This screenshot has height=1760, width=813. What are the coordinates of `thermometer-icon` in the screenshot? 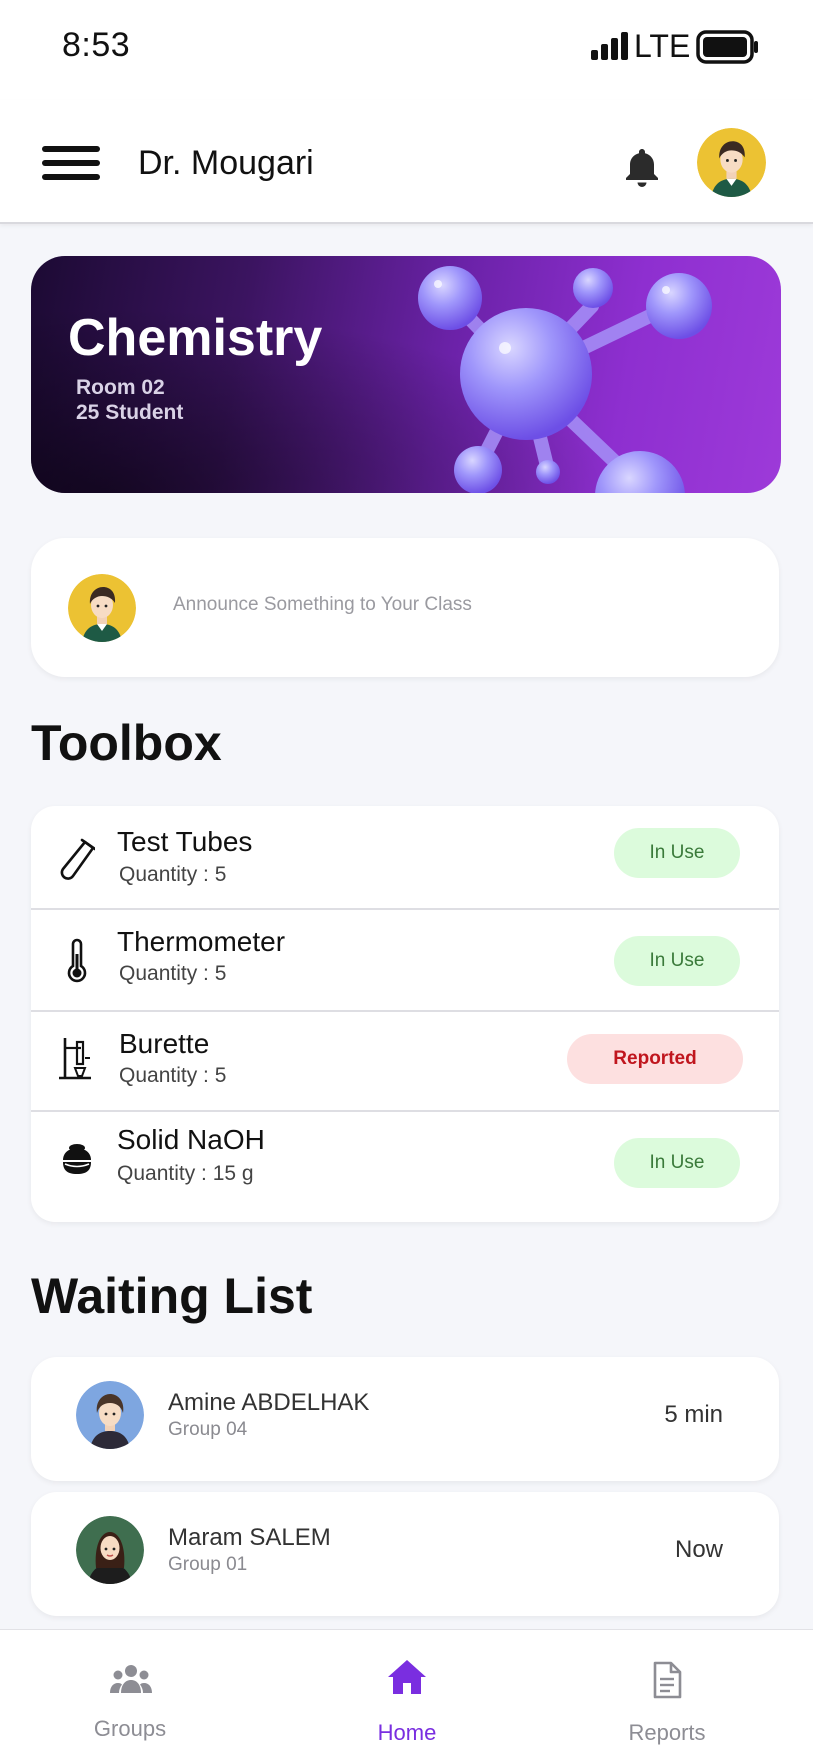 It's located at (77, 960).